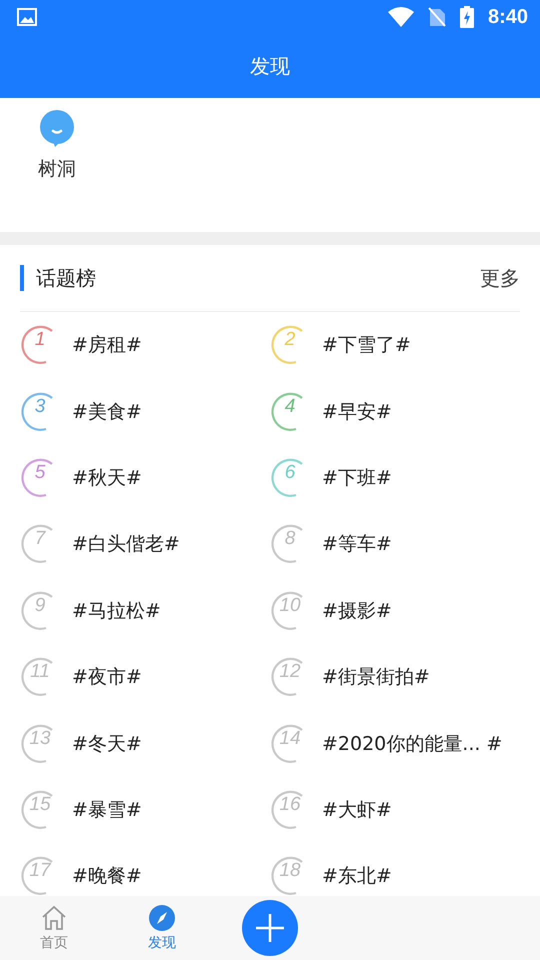 The height and width of the screenshot is (960, 540). I want to click on section-title: 话题榜, so click(66, 278).